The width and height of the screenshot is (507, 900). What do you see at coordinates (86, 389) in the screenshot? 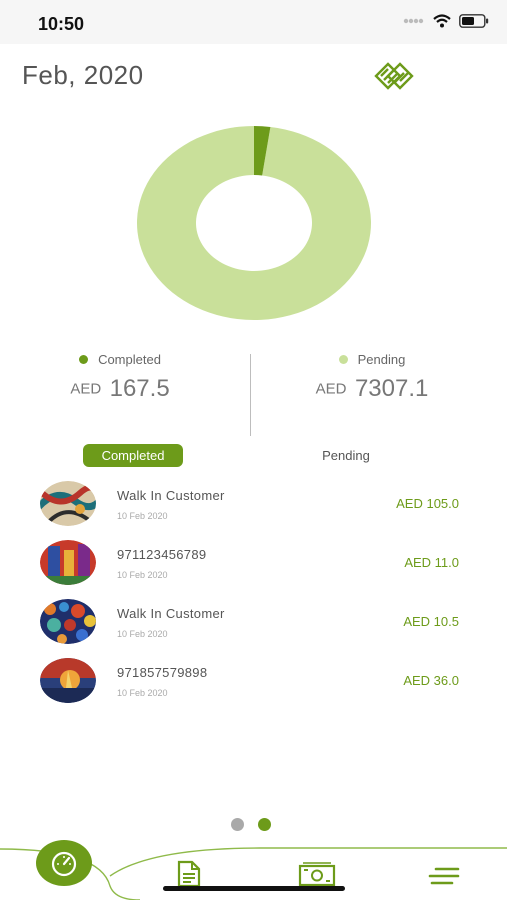
I see `completed-currency: AED` at bounding box center [86, 389].